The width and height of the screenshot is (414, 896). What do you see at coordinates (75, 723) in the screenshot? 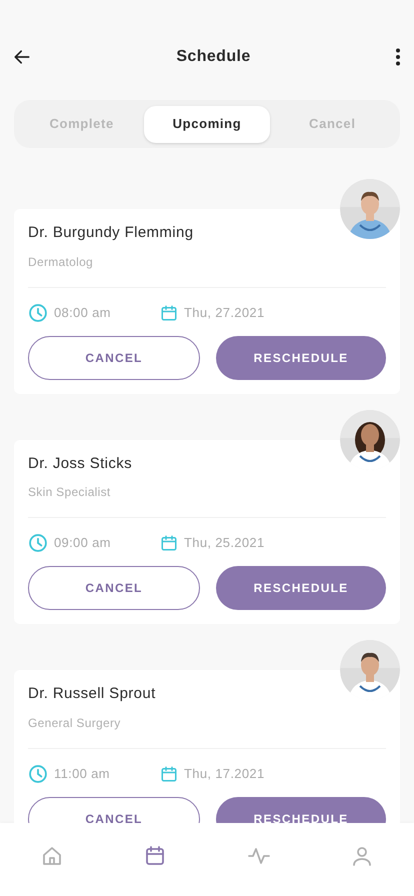
I see `specialty: General Surgery` at bounding box center [75, 723].